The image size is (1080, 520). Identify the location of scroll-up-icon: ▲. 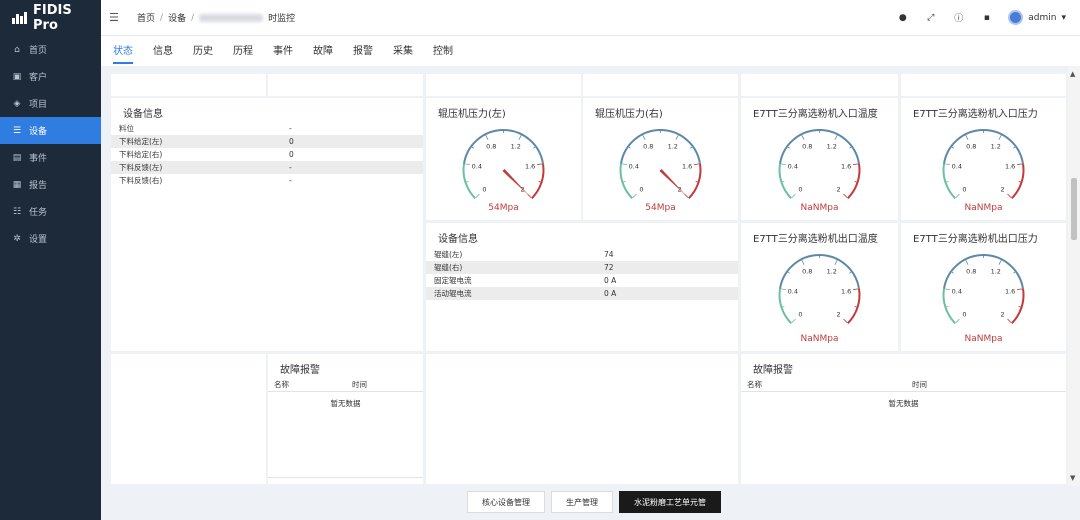
(1072, 74).